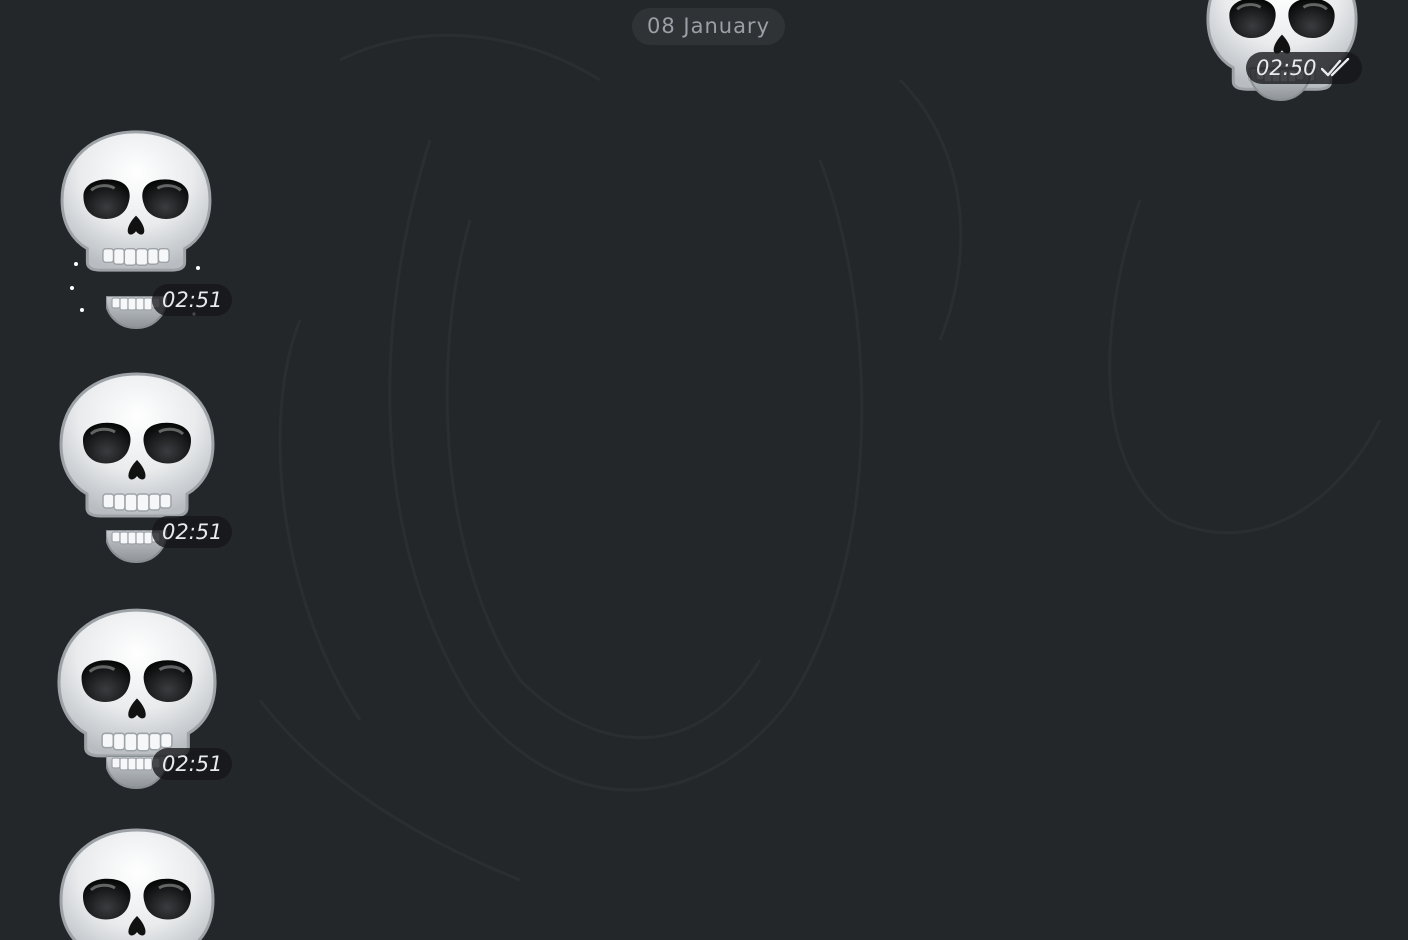 The height and width of the screenshot is (940, 1408). I want to click on message-time-pill: 02:50, so click(1304, 68).